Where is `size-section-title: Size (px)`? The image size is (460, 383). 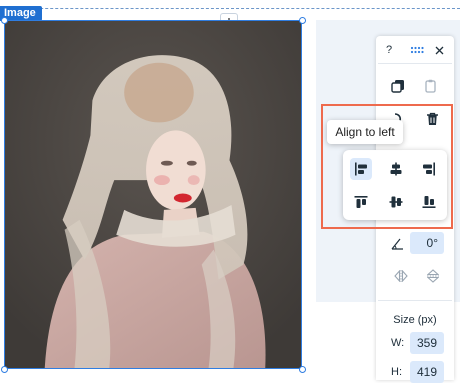 size-section-title: Size (px) is located at coordinates (415, 320).